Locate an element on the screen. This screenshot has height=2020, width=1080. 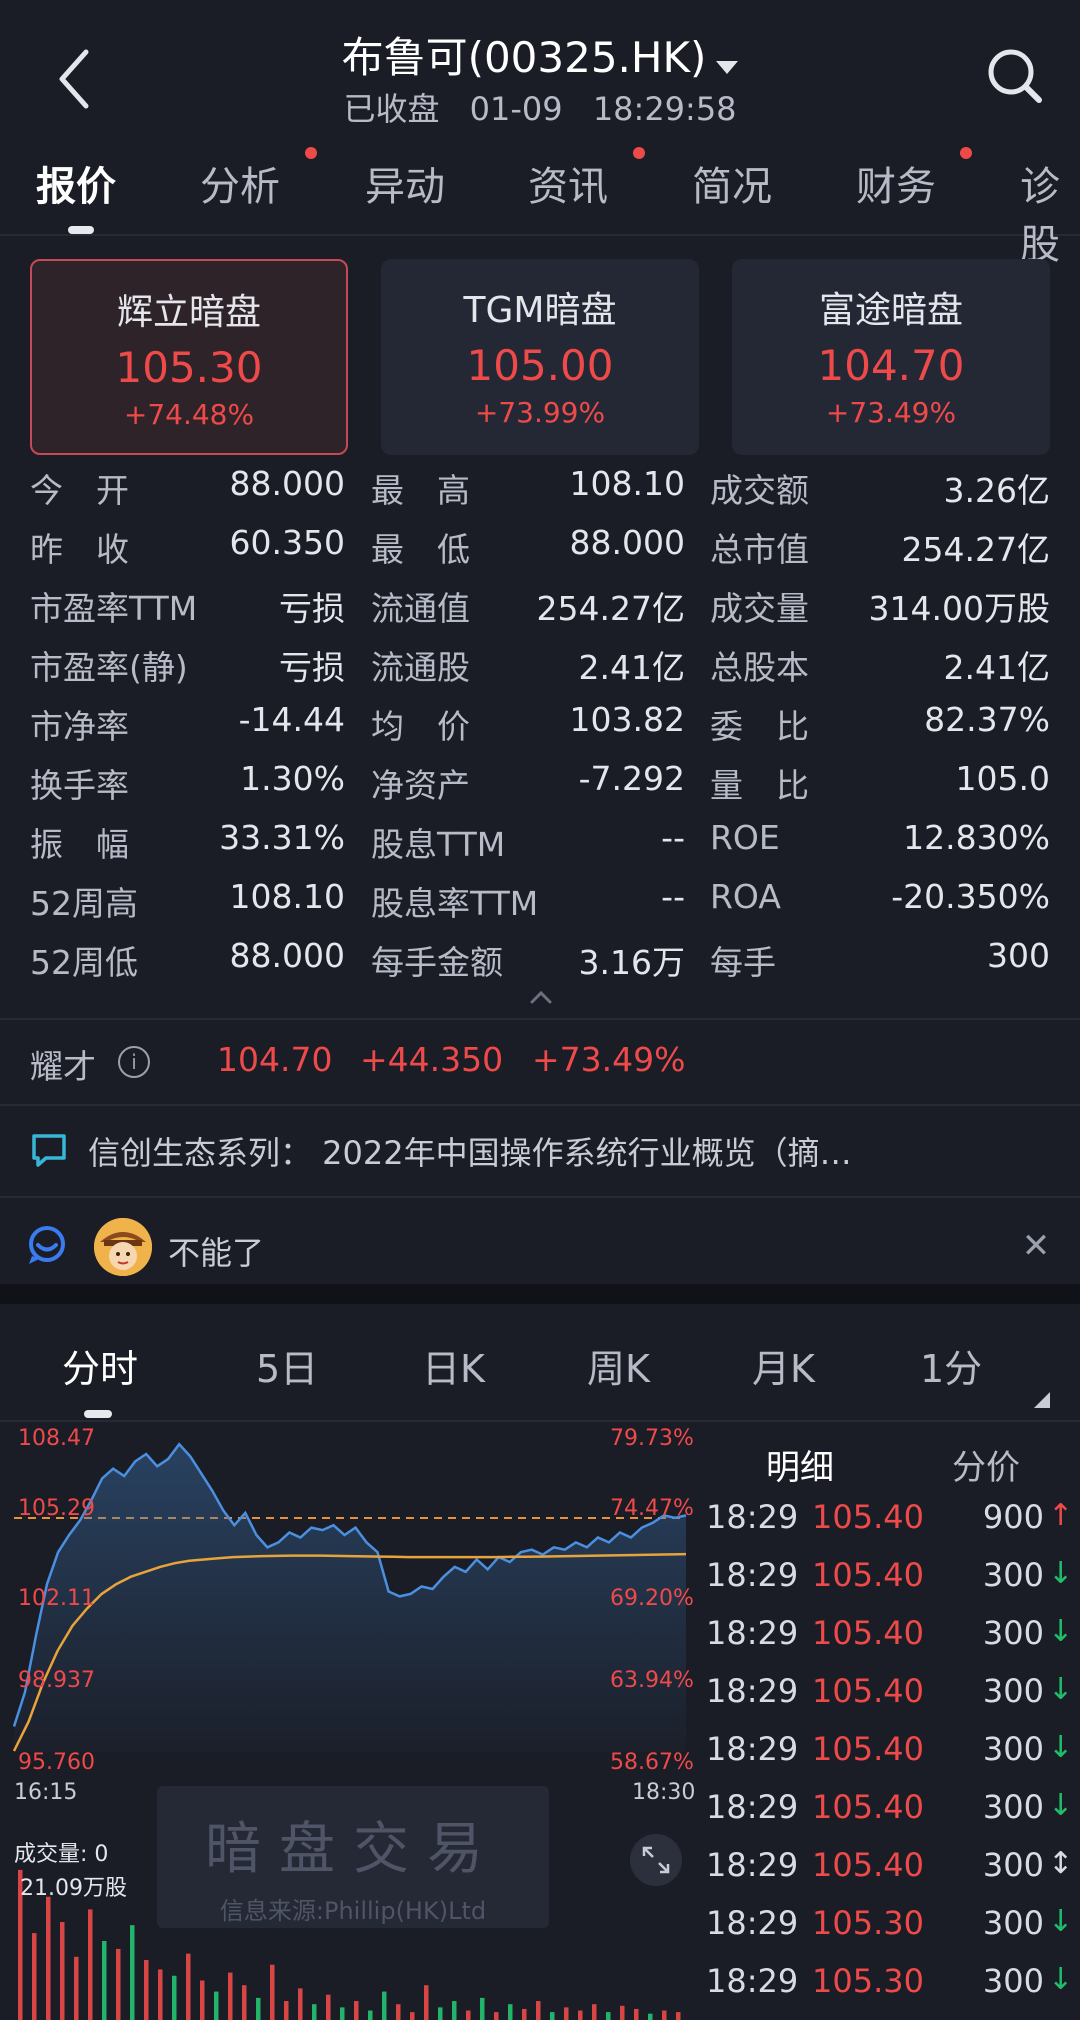
info-icon: i is located at coordinates (134, 1062).